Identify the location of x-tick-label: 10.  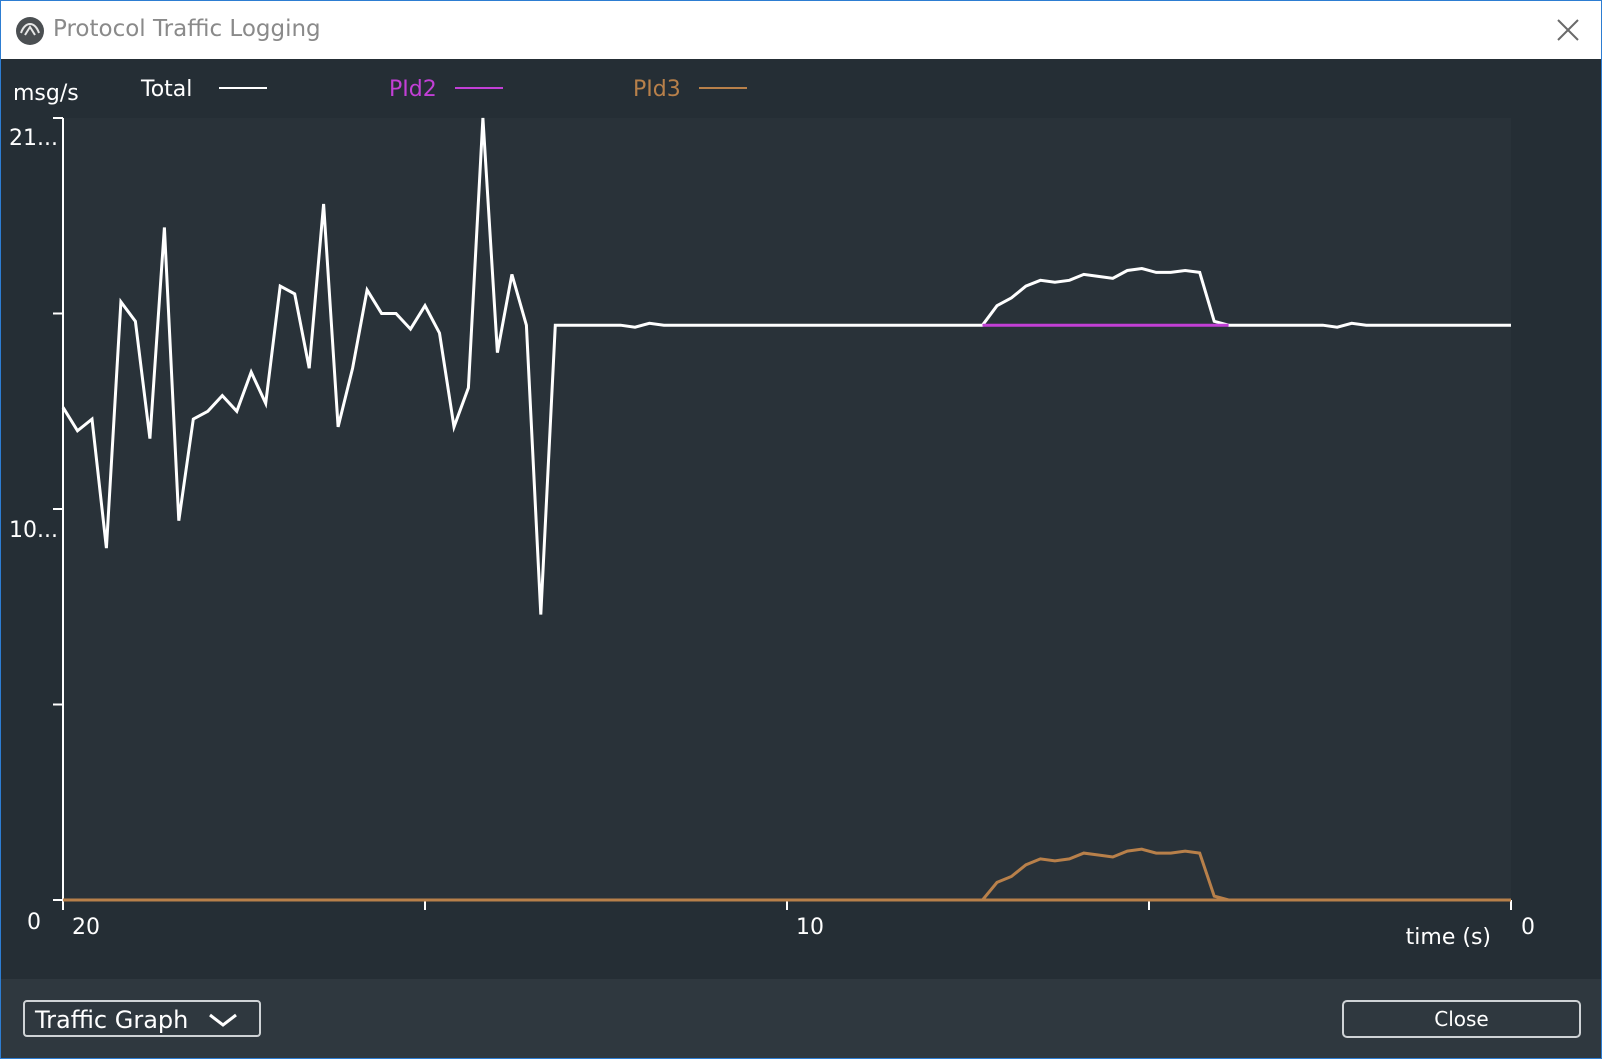
(810, 927).